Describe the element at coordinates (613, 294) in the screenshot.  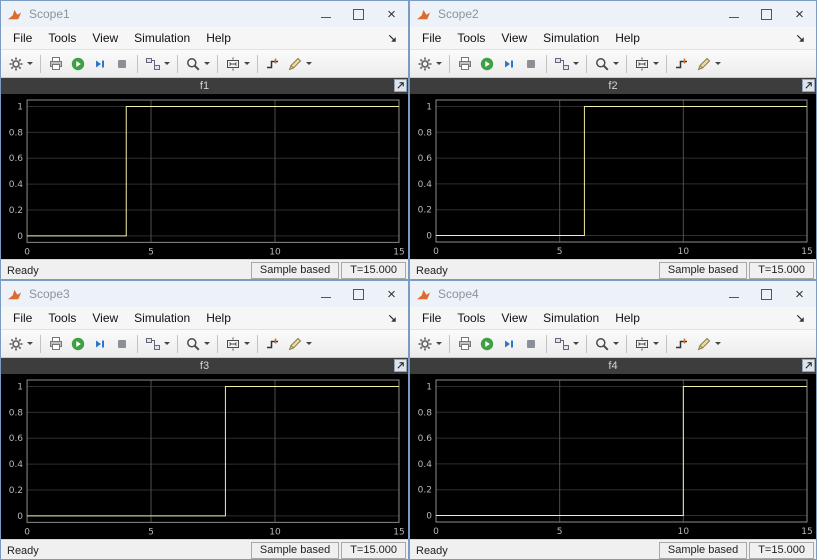
I see `titlebar: Scope4 ×` at that location.